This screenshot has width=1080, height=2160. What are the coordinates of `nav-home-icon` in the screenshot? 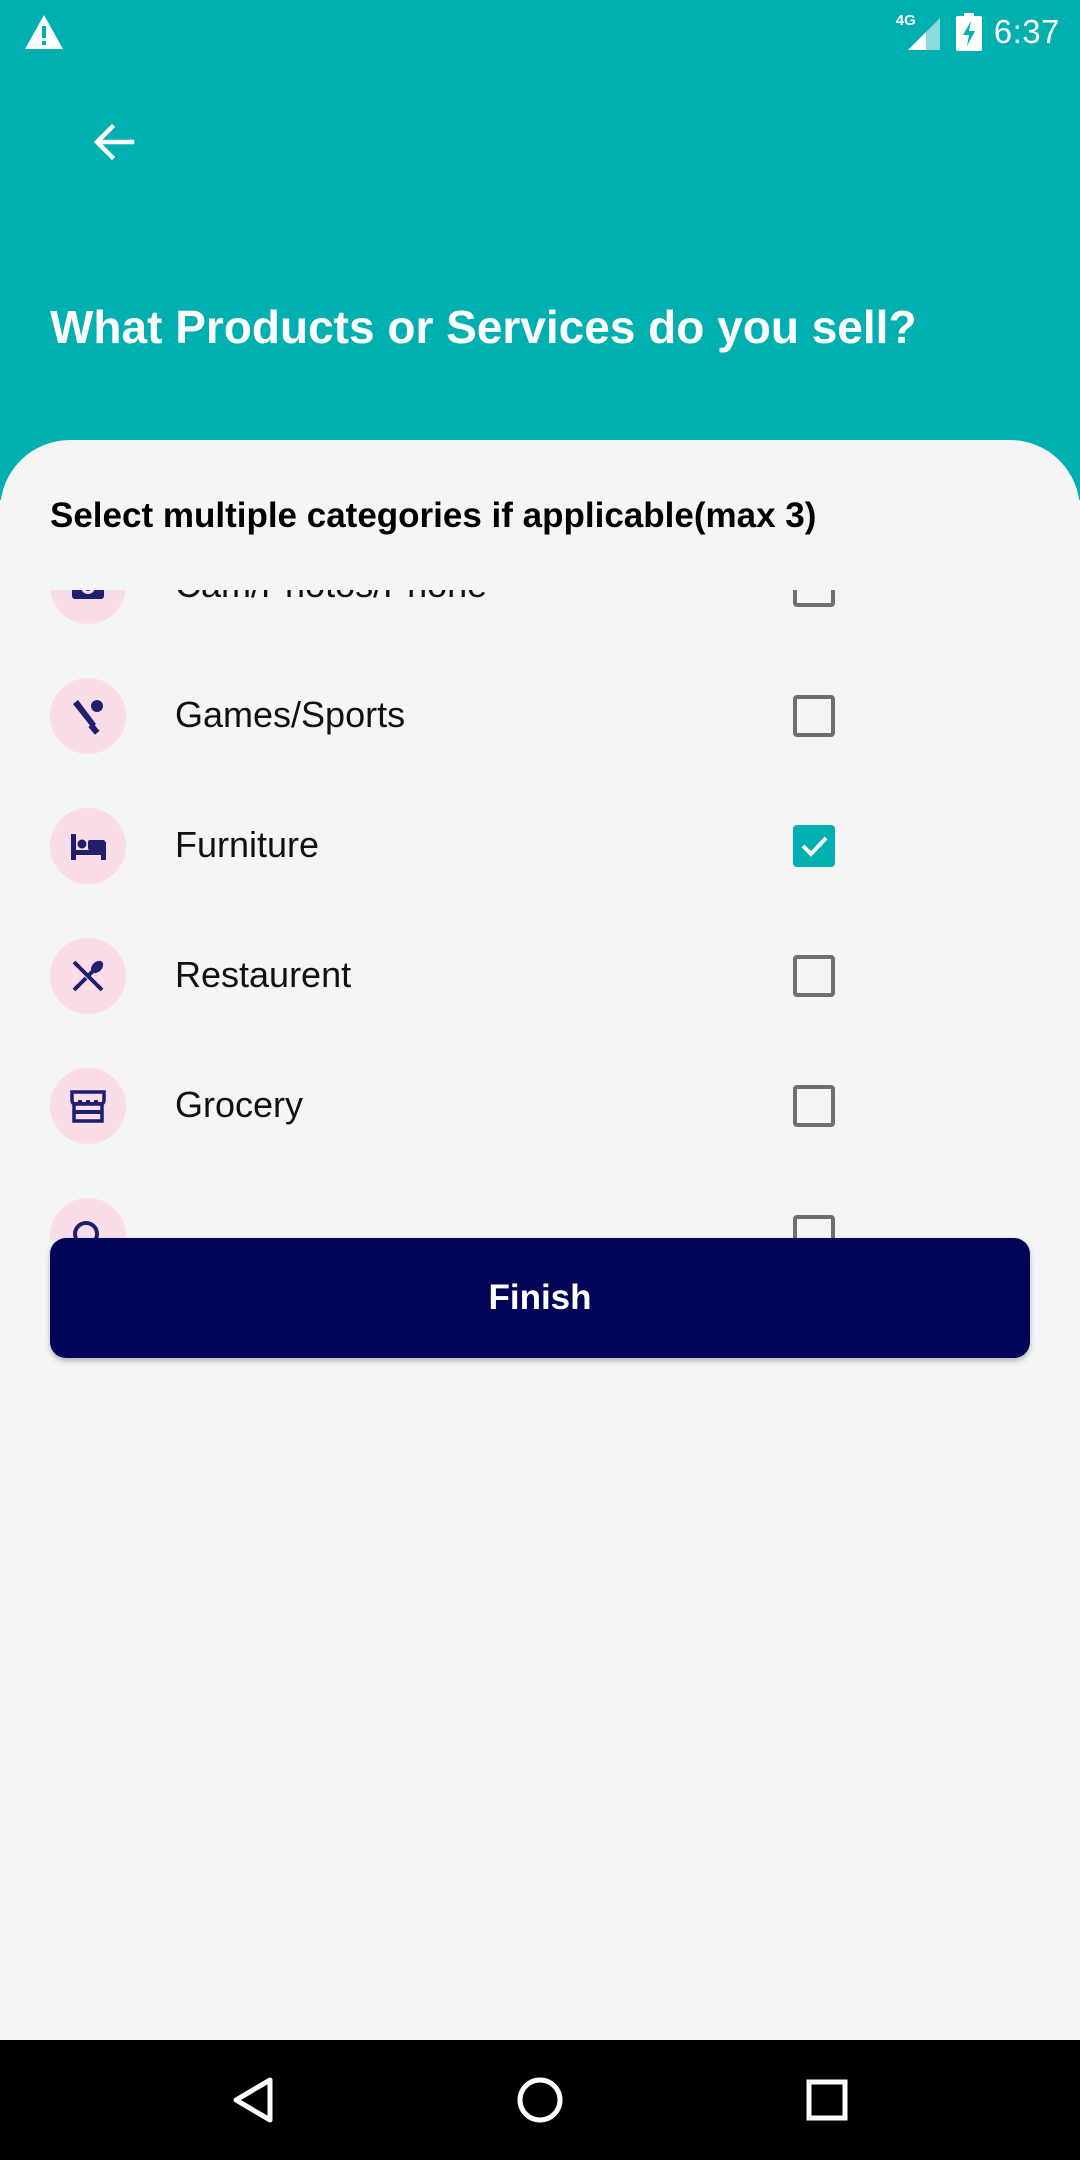 It's located at (540, 2100).